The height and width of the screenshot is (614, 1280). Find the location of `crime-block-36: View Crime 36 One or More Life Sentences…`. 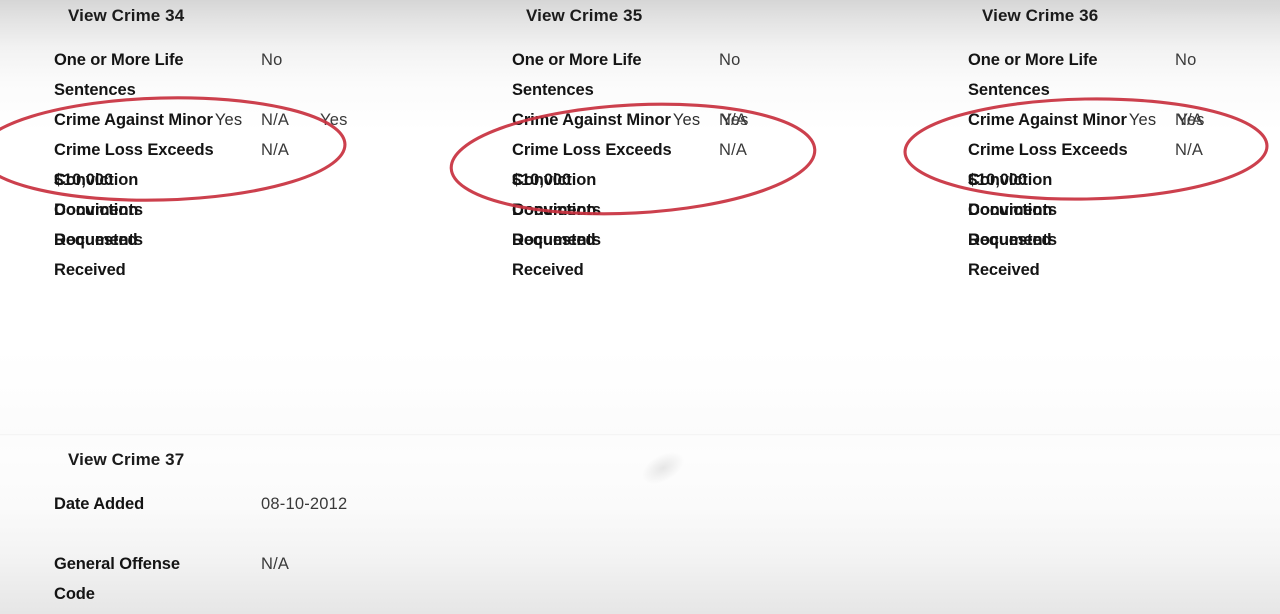

crime-block-36: View Crime 36 One or More Life Sentences… is located at coordinates (1086, 142).